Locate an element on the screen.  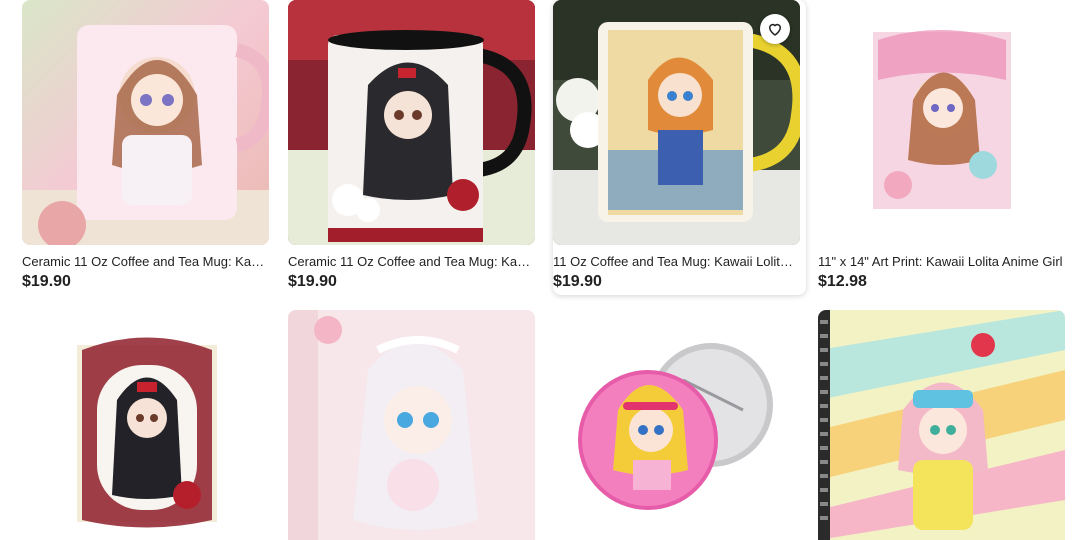
listing-price-3: $19.90 is located at coordinates (577, 281).